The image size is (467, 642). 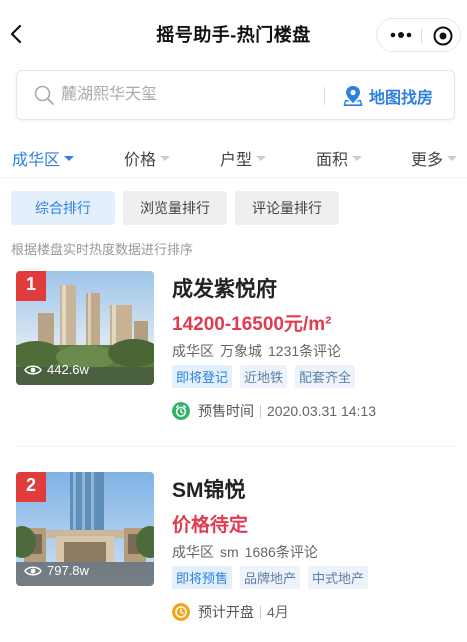 What do you see at coordinates (31, 286) in the screenshot?
I see `rank-badge: 1` at bounding box center [31, 286].